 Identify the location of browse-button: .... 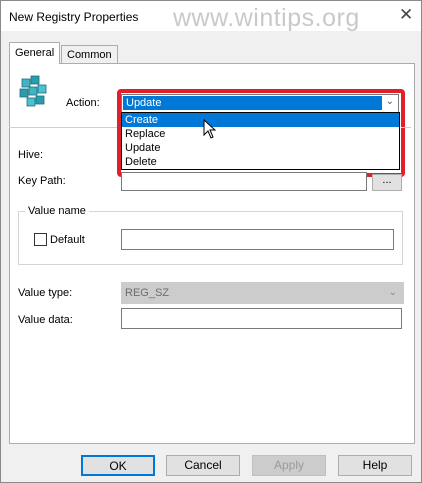
(387, 182).